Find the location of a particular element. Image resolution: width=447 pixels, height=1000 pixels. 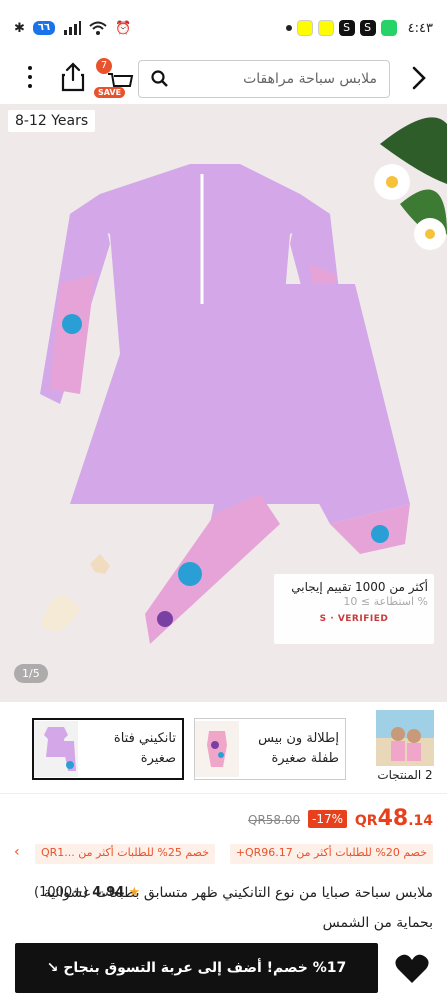

variant-card-onepiece: إطلالة ون بيس طفلة صغيرة is located at coordinates (270, 749).